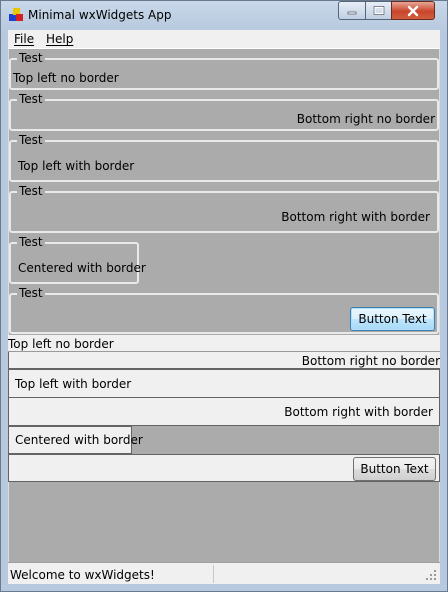 The width and height of the screenshot is (448, 592). What do you see at coordinates (77, 259) in the screenshot?
I see `static-box-5: Test Centered with border` at bounding box center [77, 259].